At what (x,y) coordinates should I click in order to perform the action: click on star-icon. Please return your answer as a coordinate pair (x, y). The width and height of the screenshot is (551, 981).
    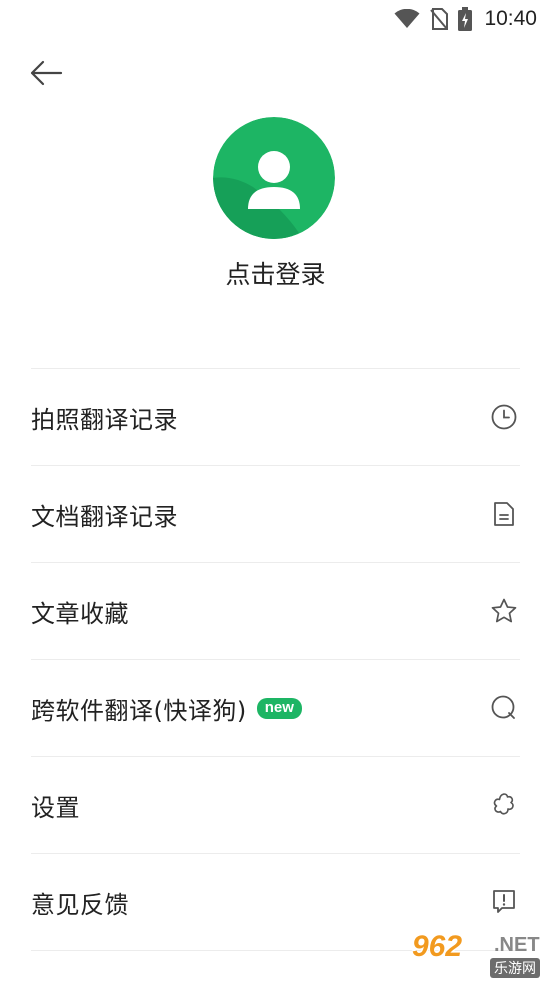
    Looking at the image, I should click on (504, 610).